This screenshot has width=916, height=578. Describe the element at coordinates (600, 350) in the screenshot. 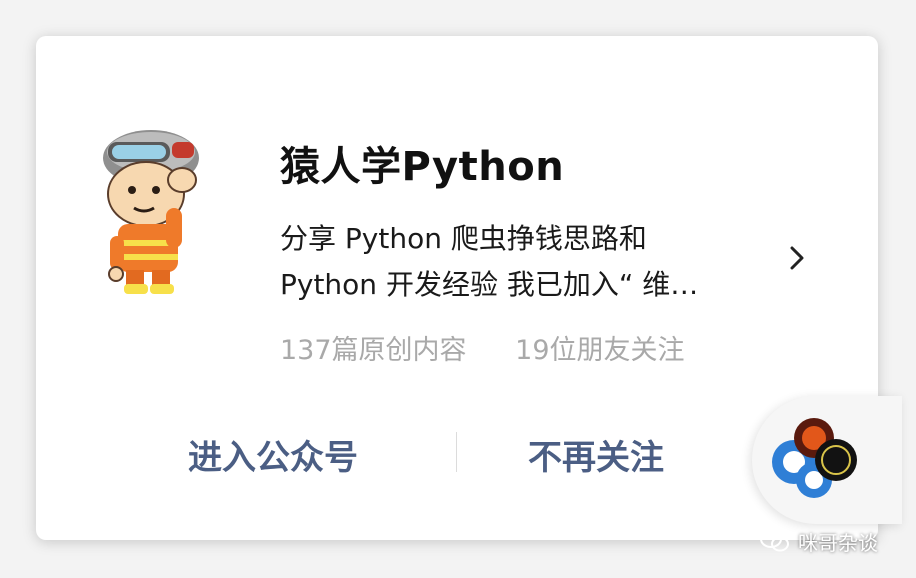

I see `followers-count: 19位朋友关注` at that location.